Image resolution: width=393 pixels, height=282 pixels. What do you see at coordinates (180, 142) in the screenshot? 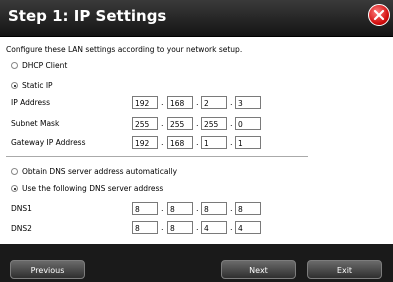
I see `gateway-octet-2: 168` at bounding box center [180, 142].